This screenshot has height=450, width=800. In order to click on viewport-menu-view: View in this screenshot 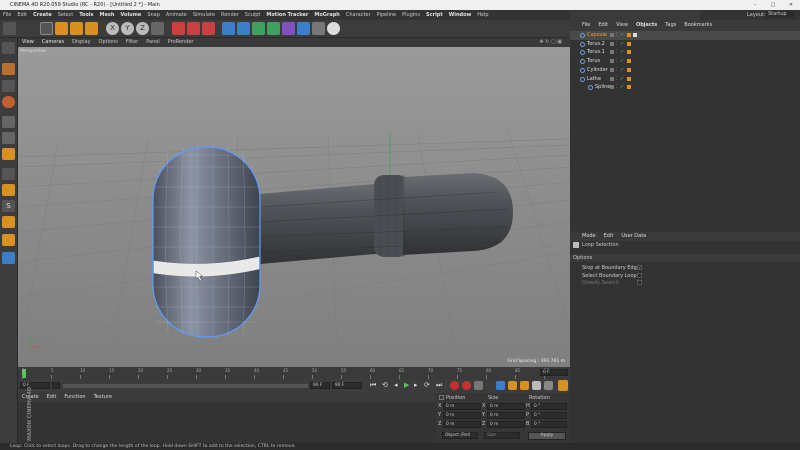, I will do `click(28, 42)`.